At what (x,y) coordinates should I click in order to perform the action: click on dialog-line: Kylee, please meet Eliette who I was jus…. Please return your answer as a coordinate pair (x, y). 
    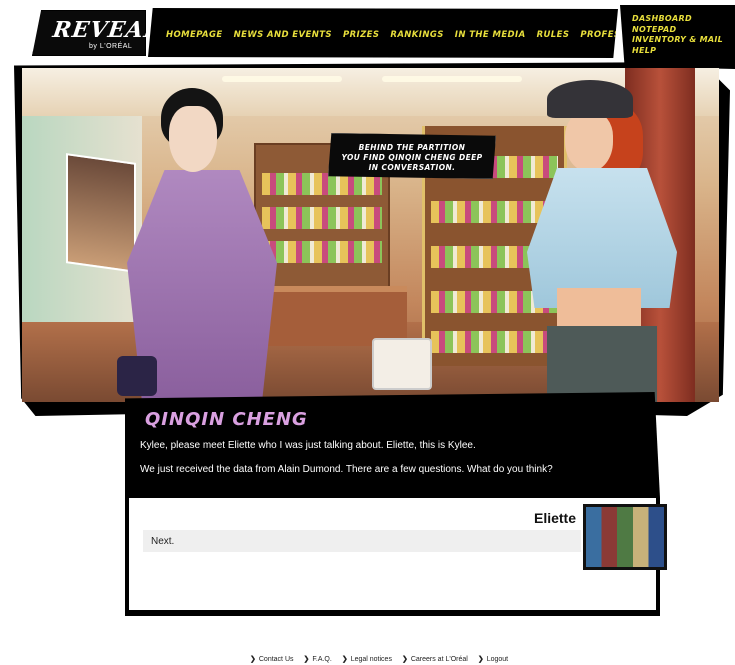
    Looking at the image, I should click on (308, 445).